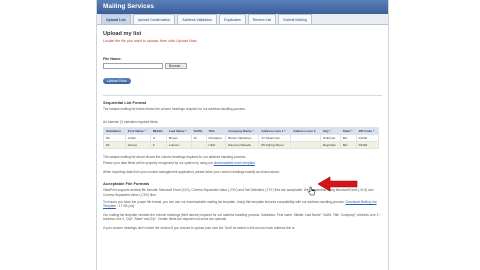 This screenshot has width=480, height=270. What do you see at coordinates (242, 7) in the screenshot?
I see `page-header: Mailing Services` at bounding box center [242, 7].